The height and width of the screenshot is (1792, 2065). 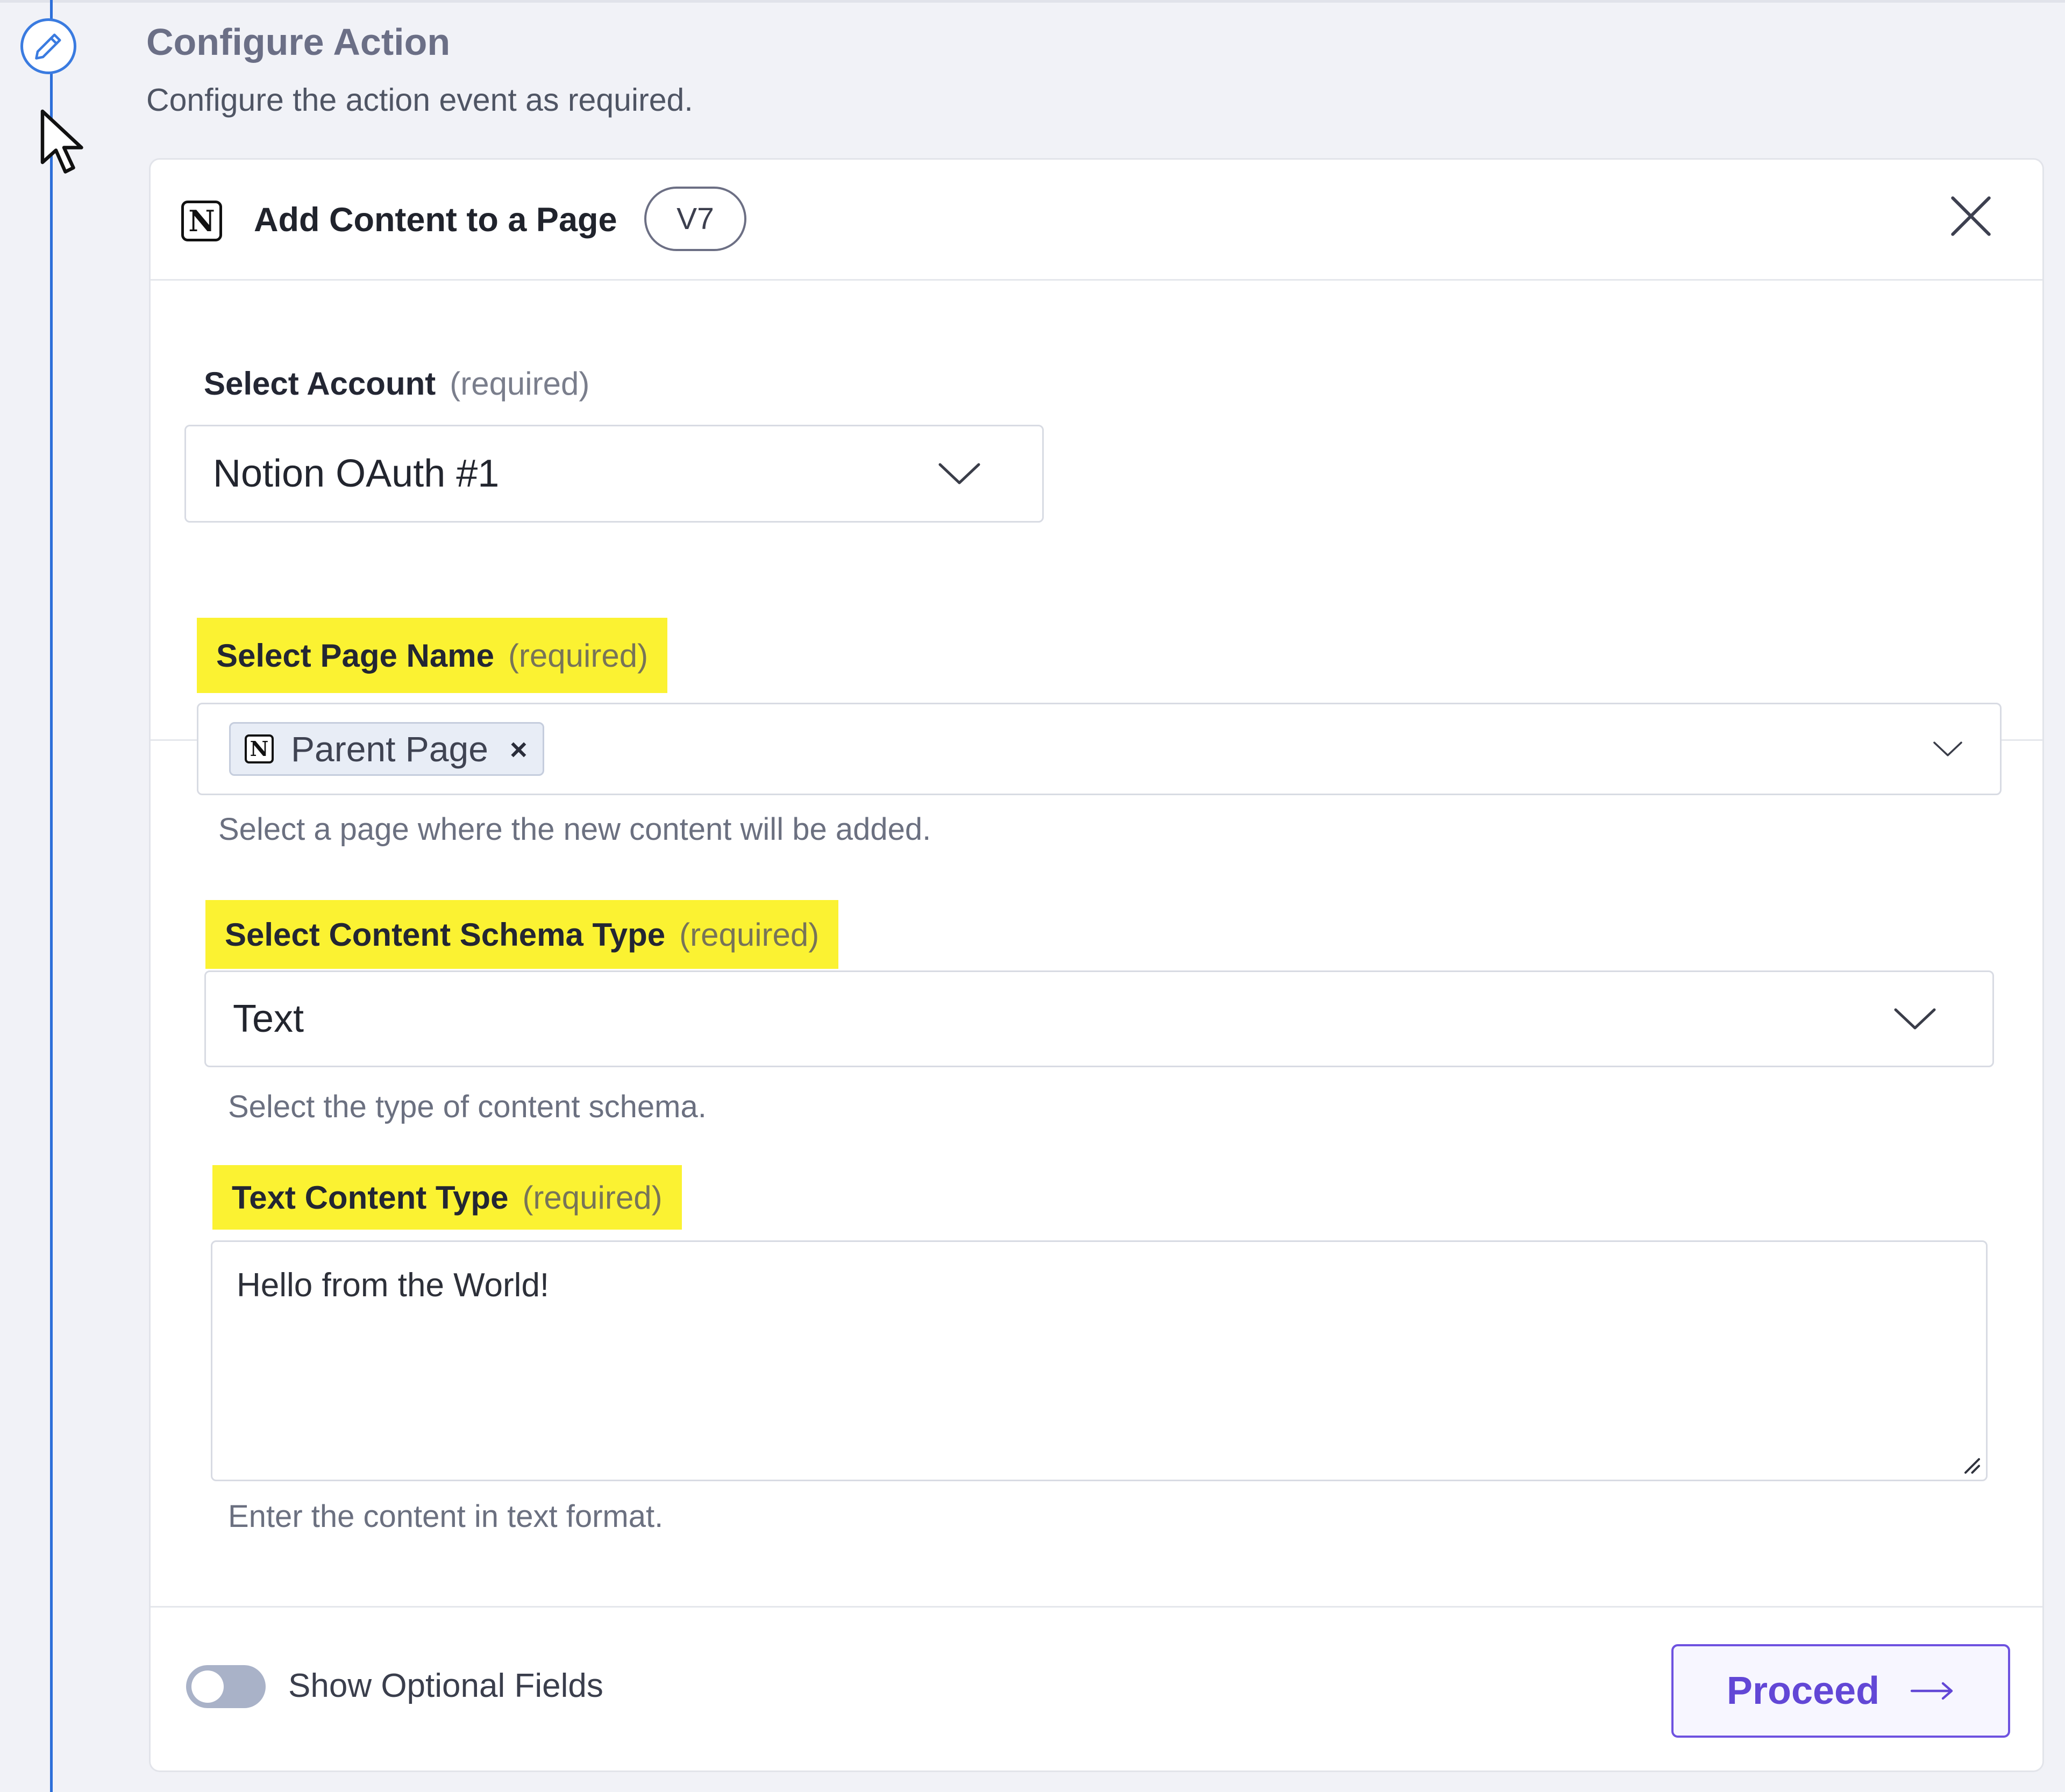 I want to click on top-border, so click(x=1032, y=1).